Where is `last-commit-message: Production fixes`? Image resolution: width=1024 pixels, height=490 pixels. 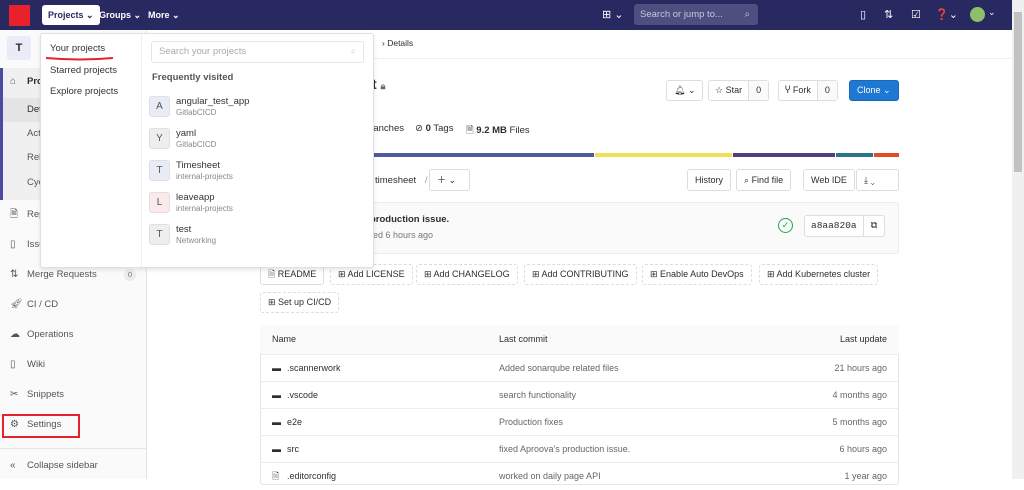
last-commit-message: Production fixes is located at coordinates (531, 422).